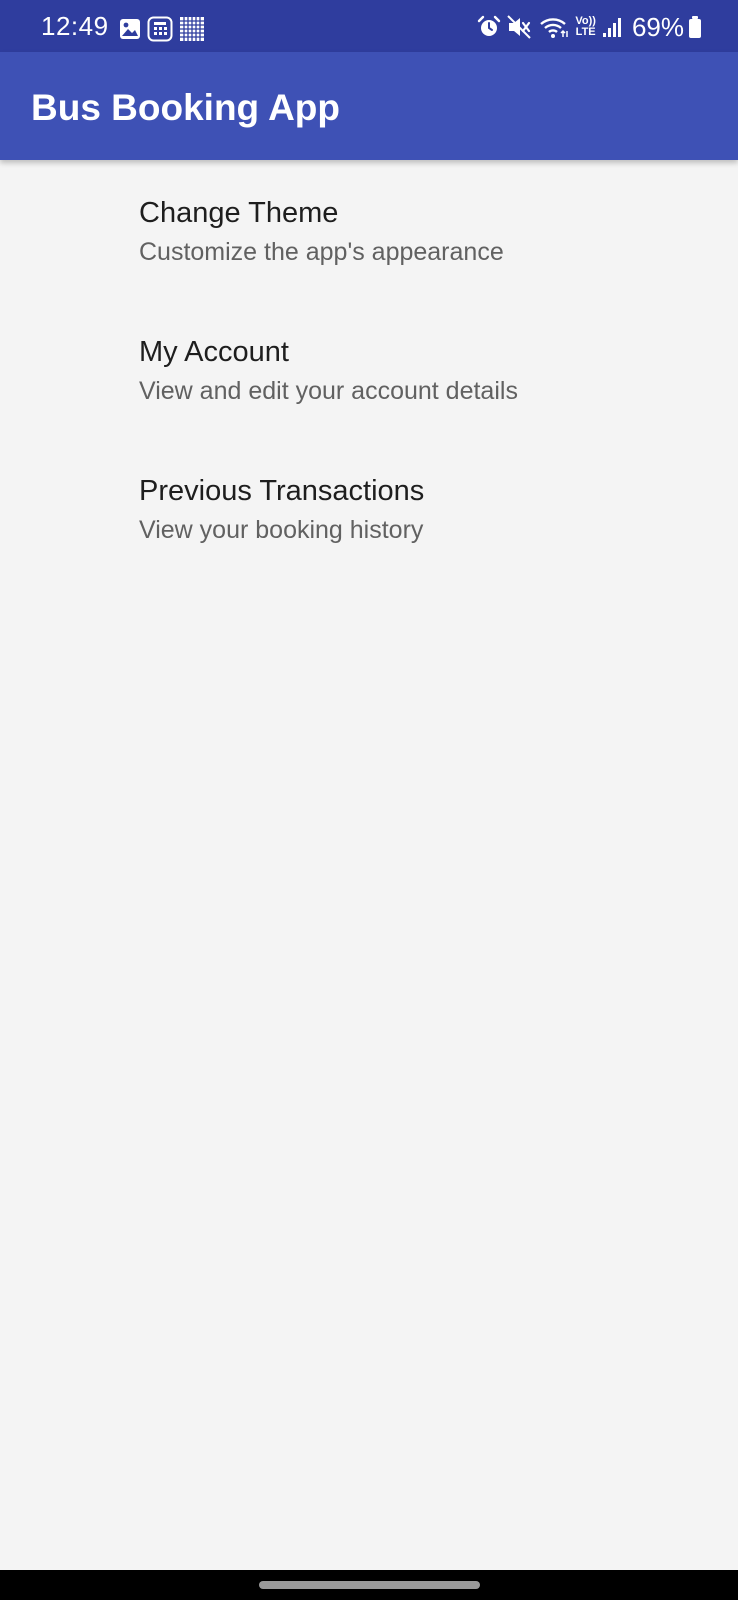  I want to click on grid-notification-icon, so click(192, 29).